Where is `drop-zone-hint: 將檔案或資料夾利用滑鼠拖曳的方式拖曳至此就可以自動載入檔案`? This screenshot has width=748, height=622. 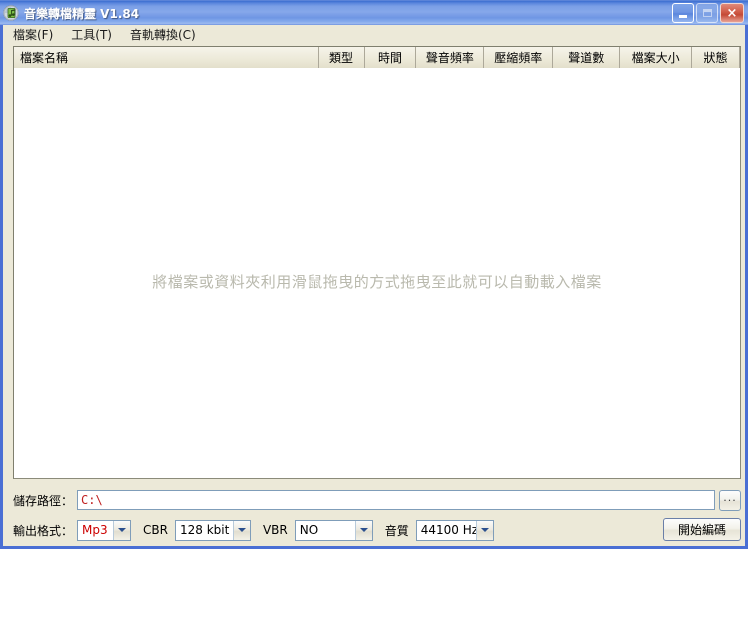
drop-zone-hint: 將檔案或資料夾利用滑鼠拖曳的方式拖曳至此就可以自動載入檔案 is located at coordinates (377, 282).